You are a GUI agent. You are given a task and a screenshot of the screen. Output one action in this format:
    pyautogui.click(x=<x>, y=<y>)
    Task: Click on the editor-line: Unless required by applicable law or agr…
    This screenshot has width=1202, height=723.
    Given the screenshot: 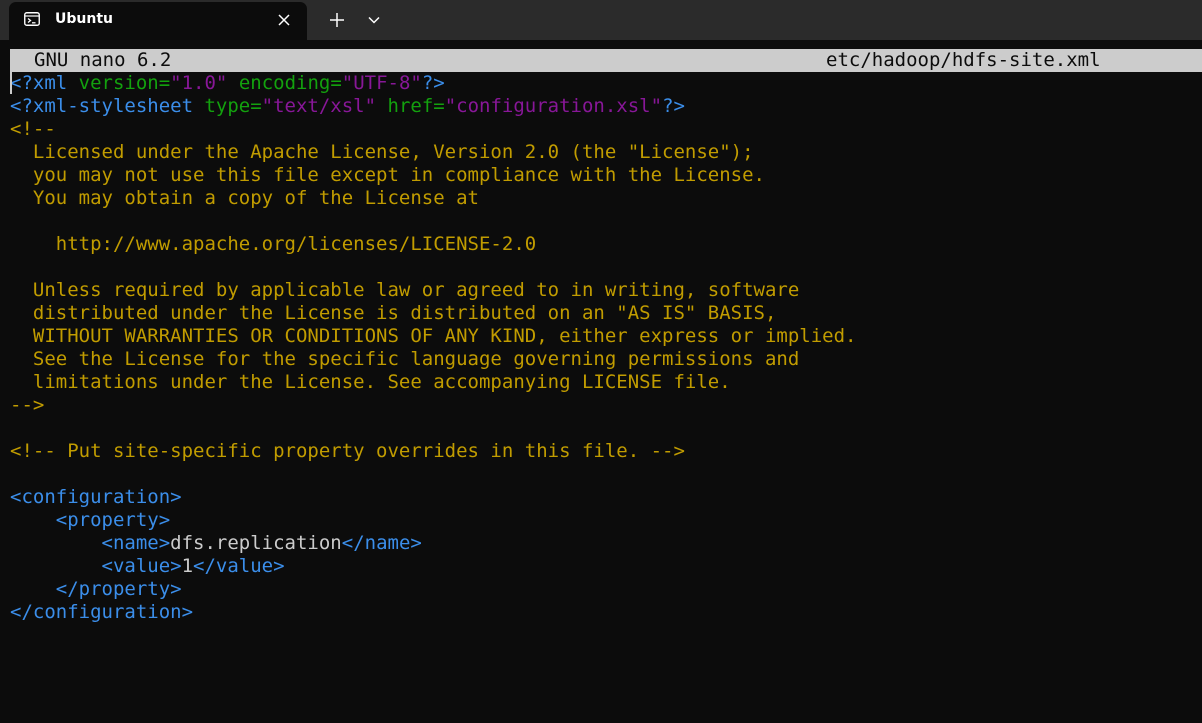 What is the action you would take?
    pyautogui.click(x=605, y=290)
    